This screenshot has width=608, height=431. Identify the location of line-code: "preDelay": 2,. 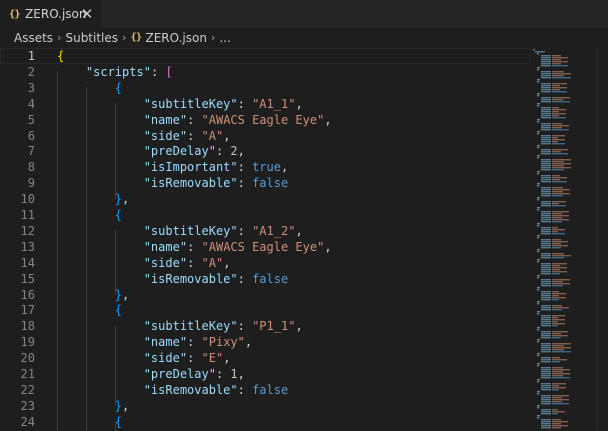
(151, 151).